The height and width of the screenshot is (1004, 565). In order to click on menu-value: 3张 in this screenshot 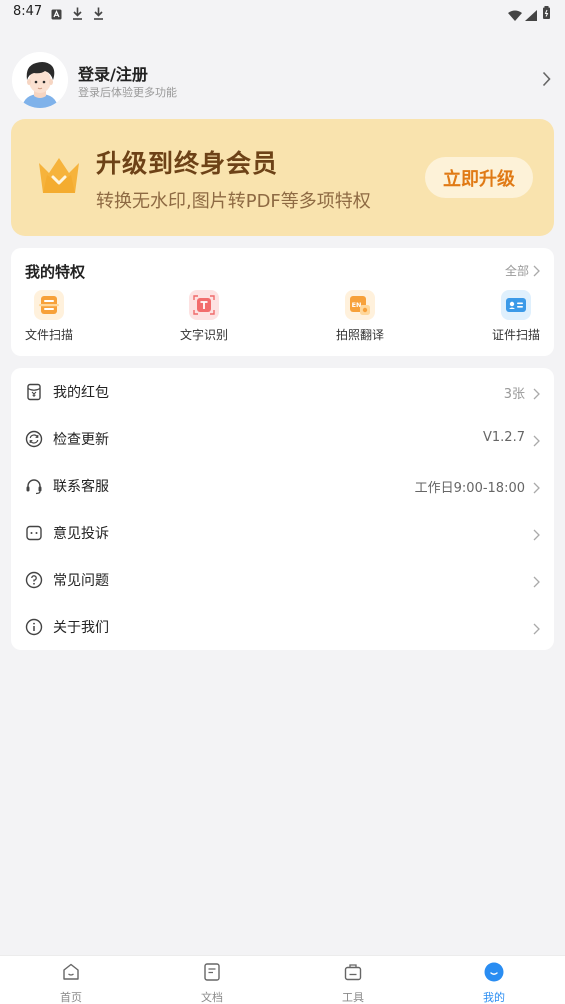, I will do `click(514, 394)`.